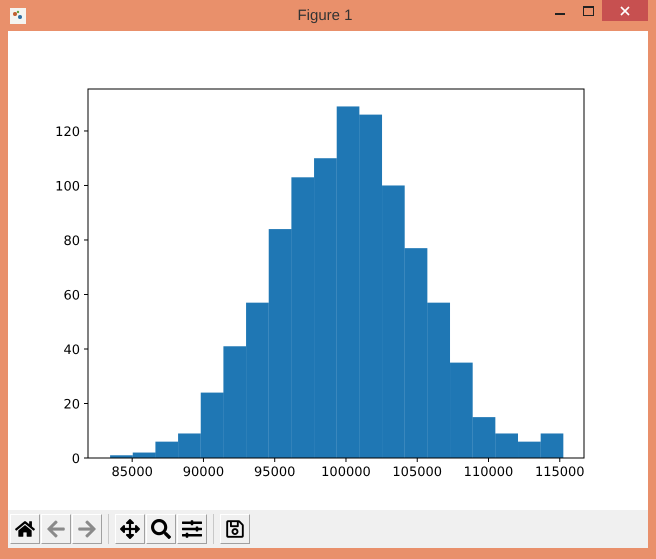 The width and height of the screenshot is (656, 559). I want to click on search-icon, so click(161, 529).